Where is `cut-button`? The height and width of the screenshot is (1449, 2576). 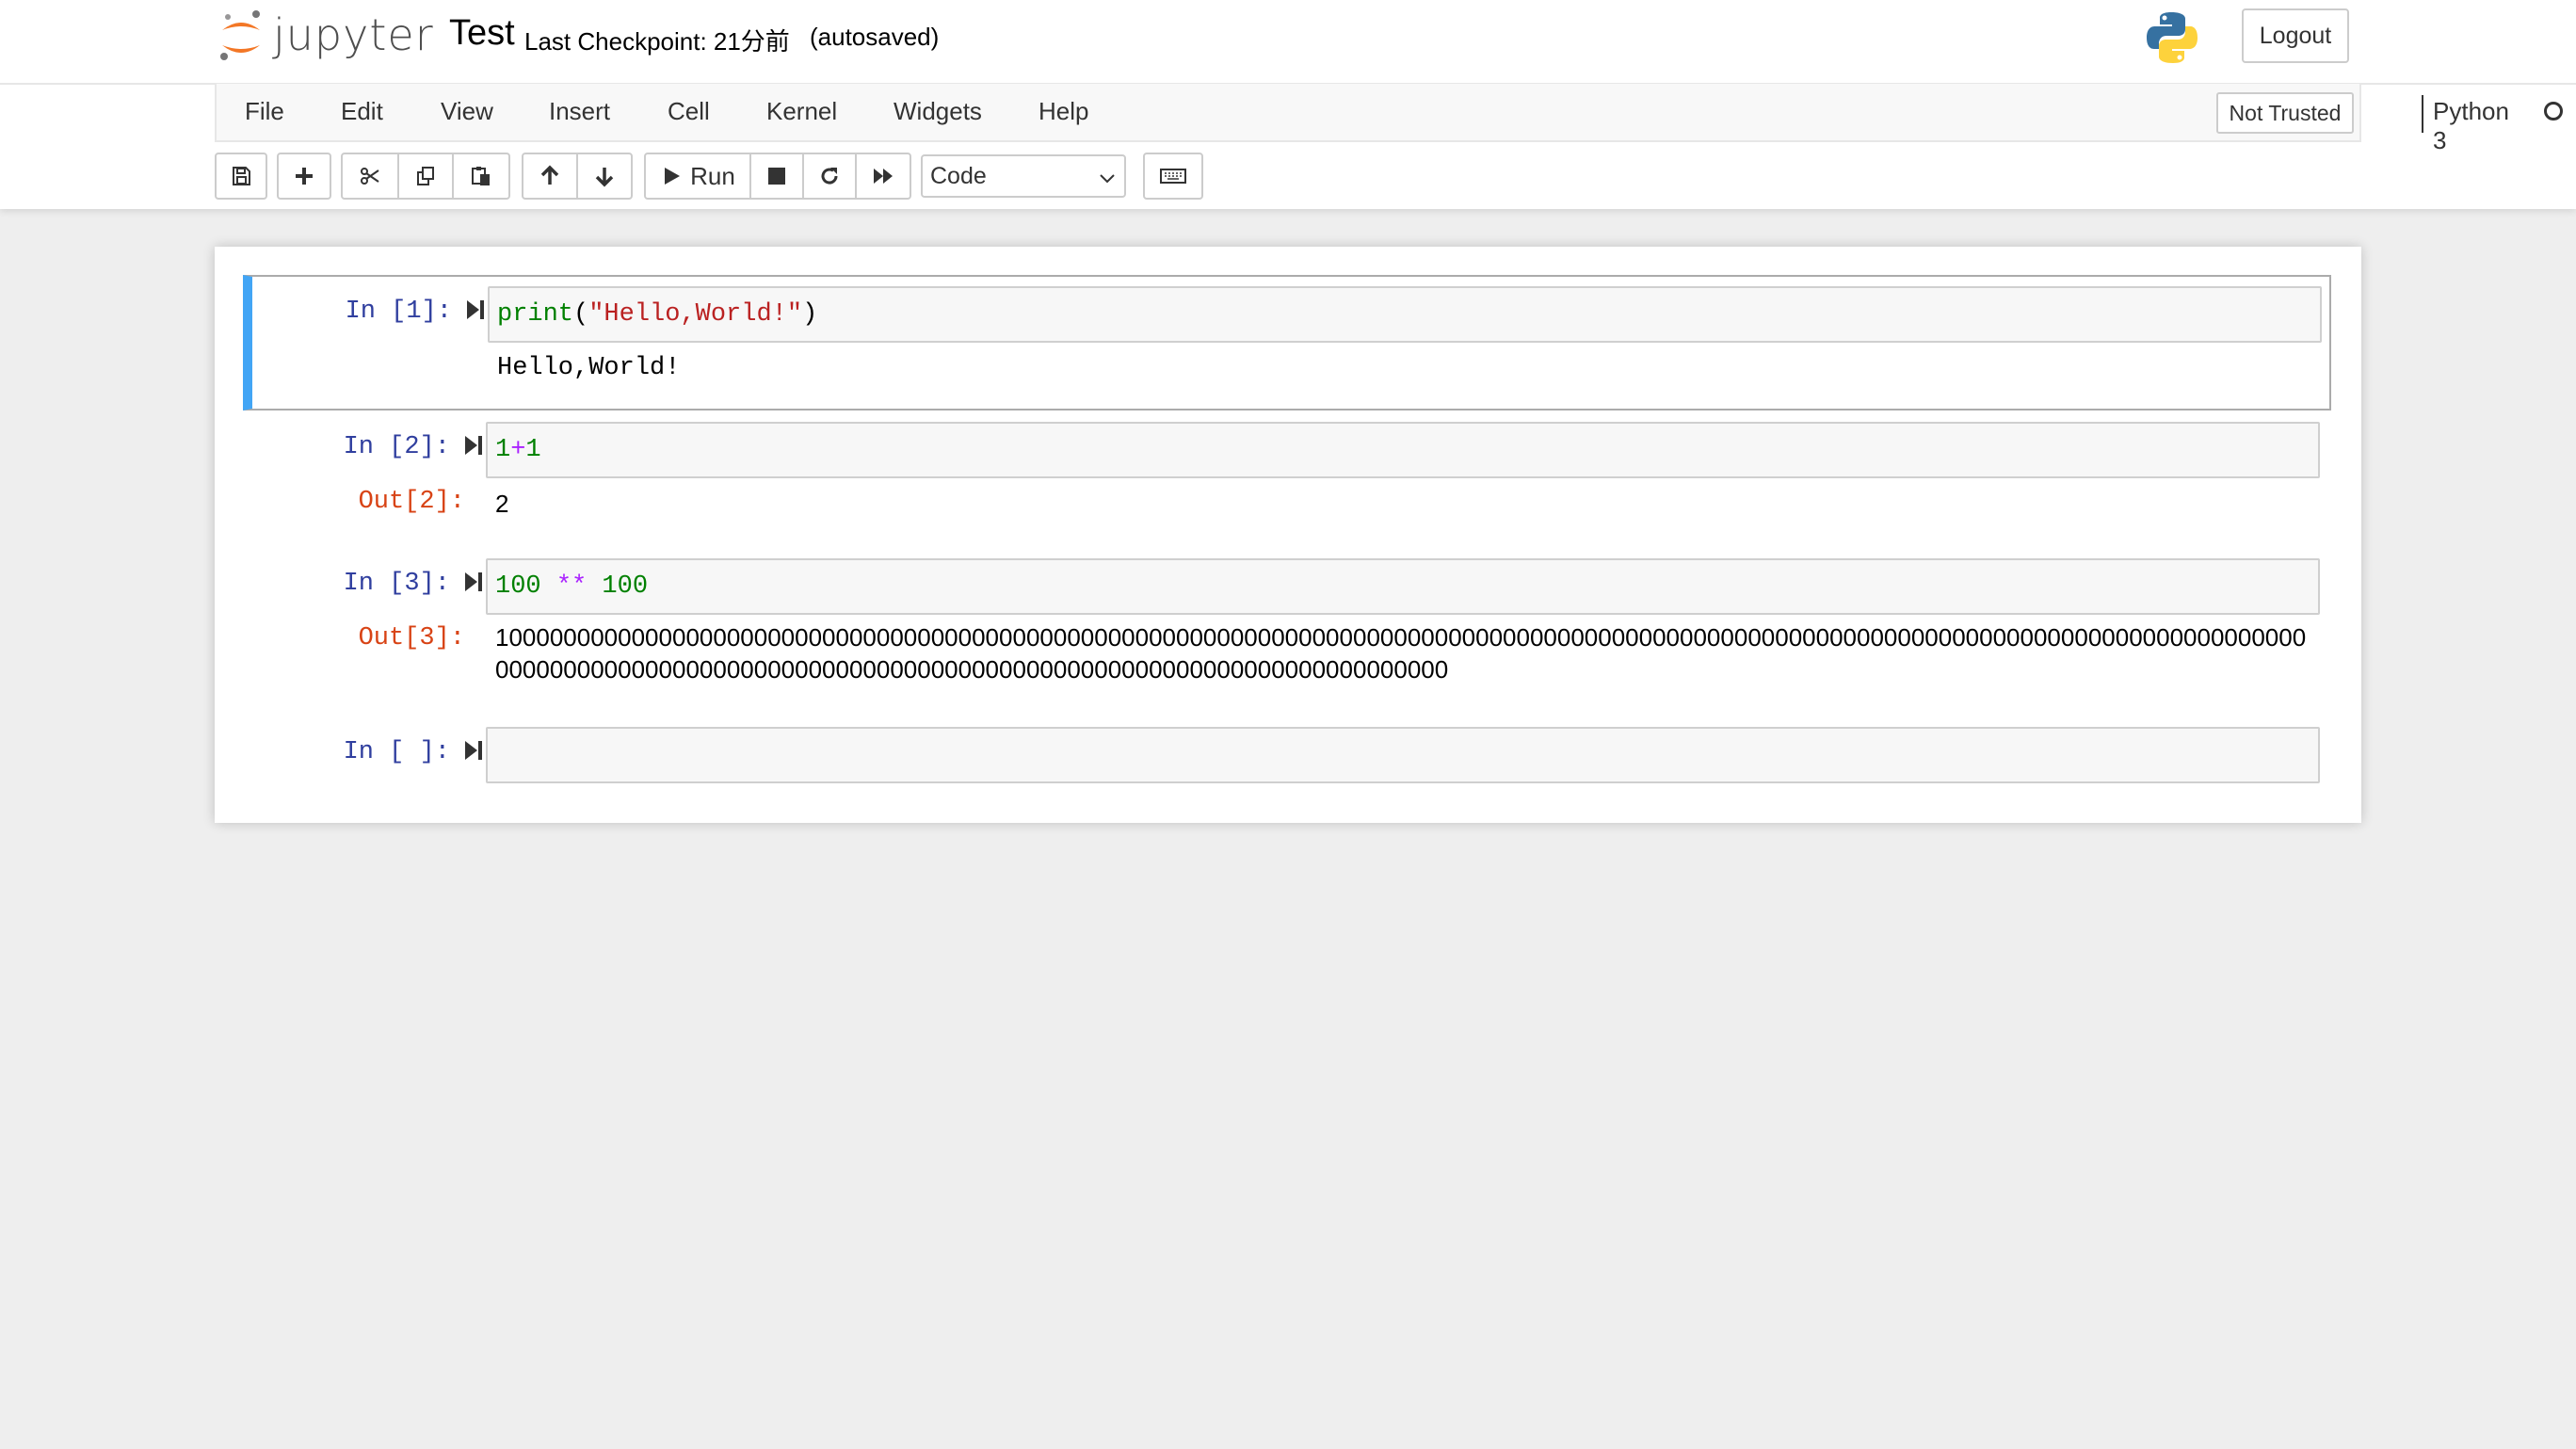
cut-button is located at coordinates (370, 176).